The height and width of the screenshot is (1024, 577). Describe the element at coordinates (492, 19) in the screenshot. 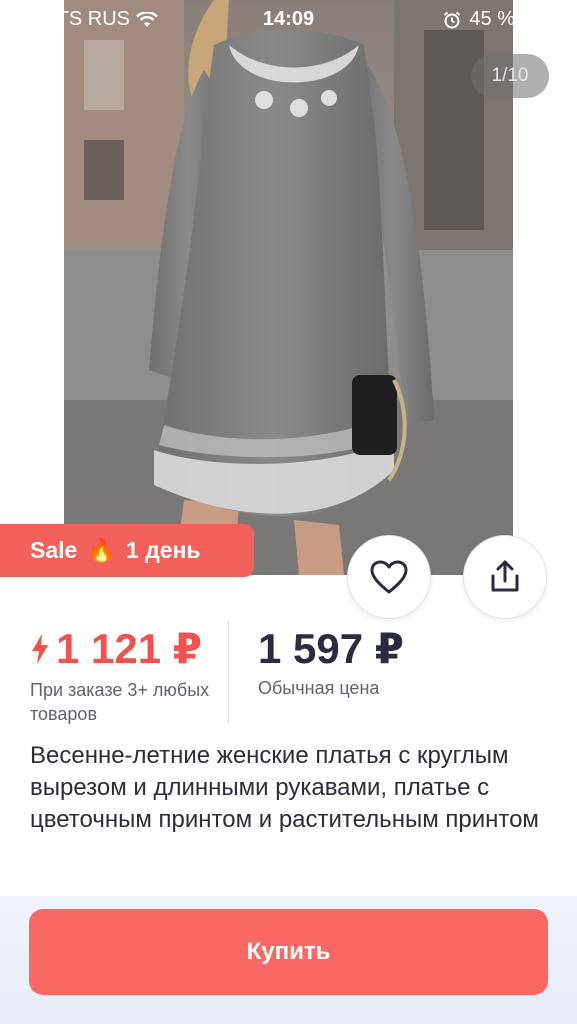

I see `battery-percent: 45 %` at that location.